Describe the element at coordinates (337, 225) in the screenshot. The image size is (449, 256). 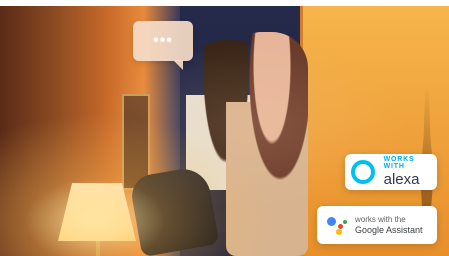
I see `google-assistant-logo-icon` at that location.